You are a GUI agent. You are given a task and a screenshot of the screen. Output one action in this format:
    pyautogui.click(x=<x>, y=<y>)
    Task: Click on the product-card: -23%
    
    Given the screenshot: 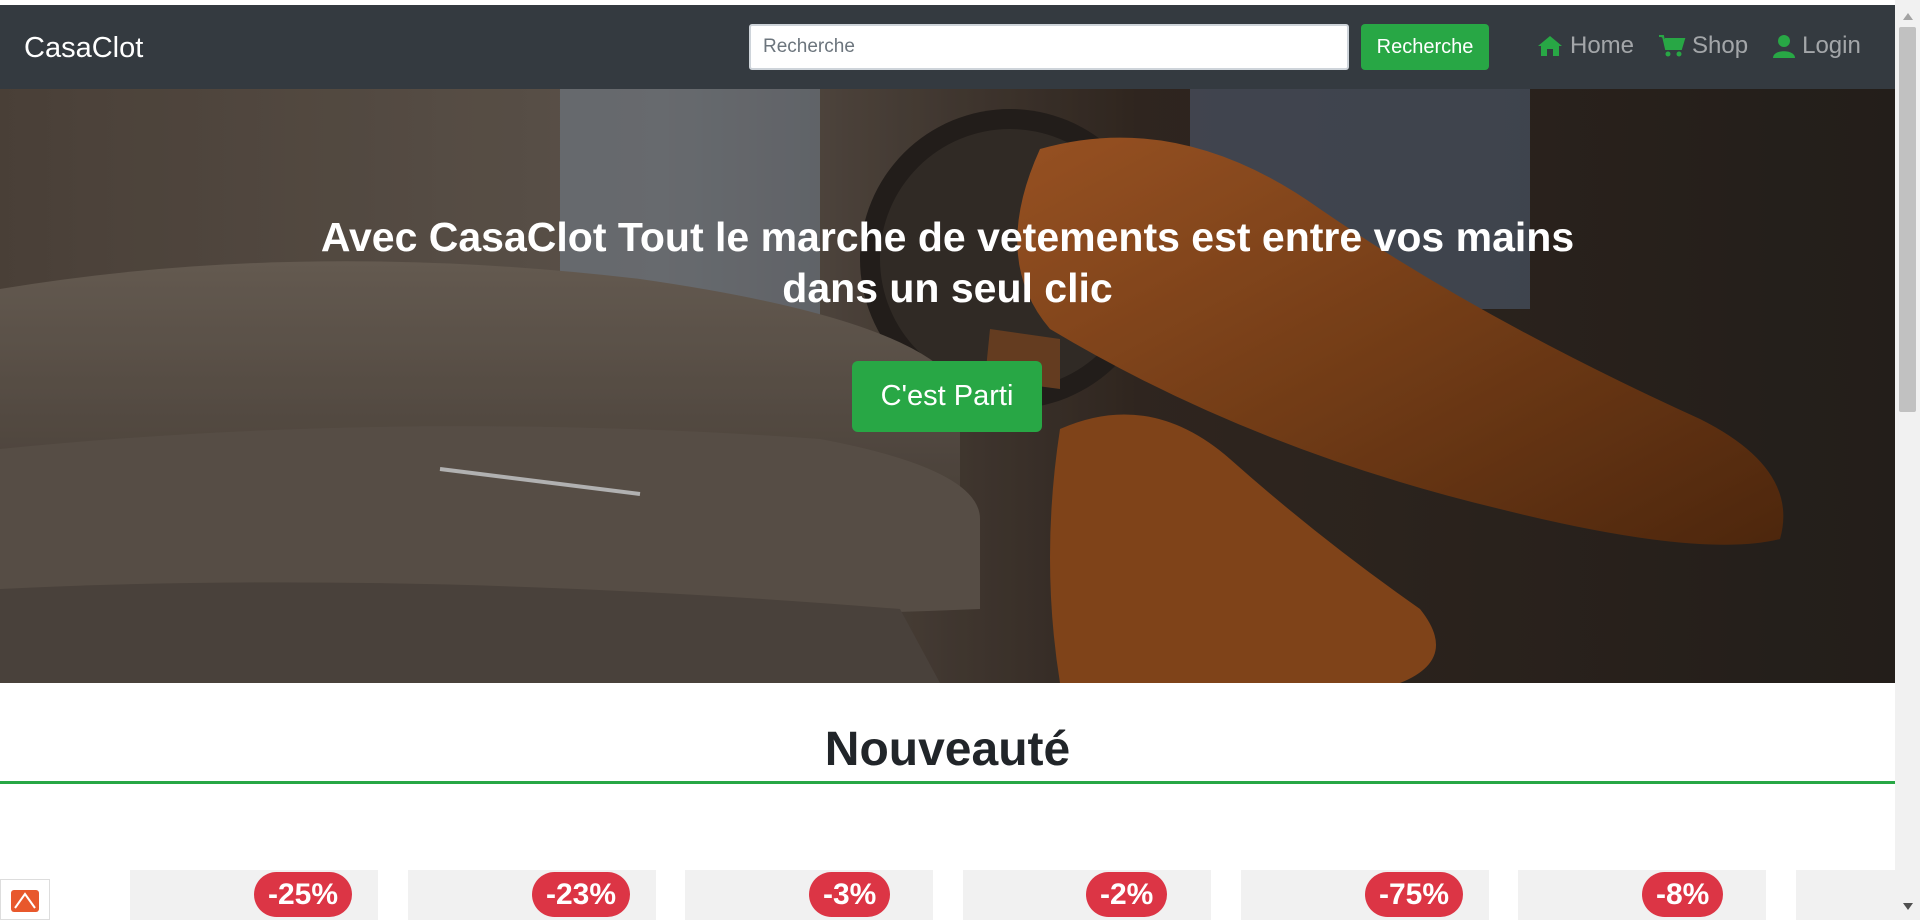 What is the action you would take?
    pyautogui.click(x=532, y=895)
    